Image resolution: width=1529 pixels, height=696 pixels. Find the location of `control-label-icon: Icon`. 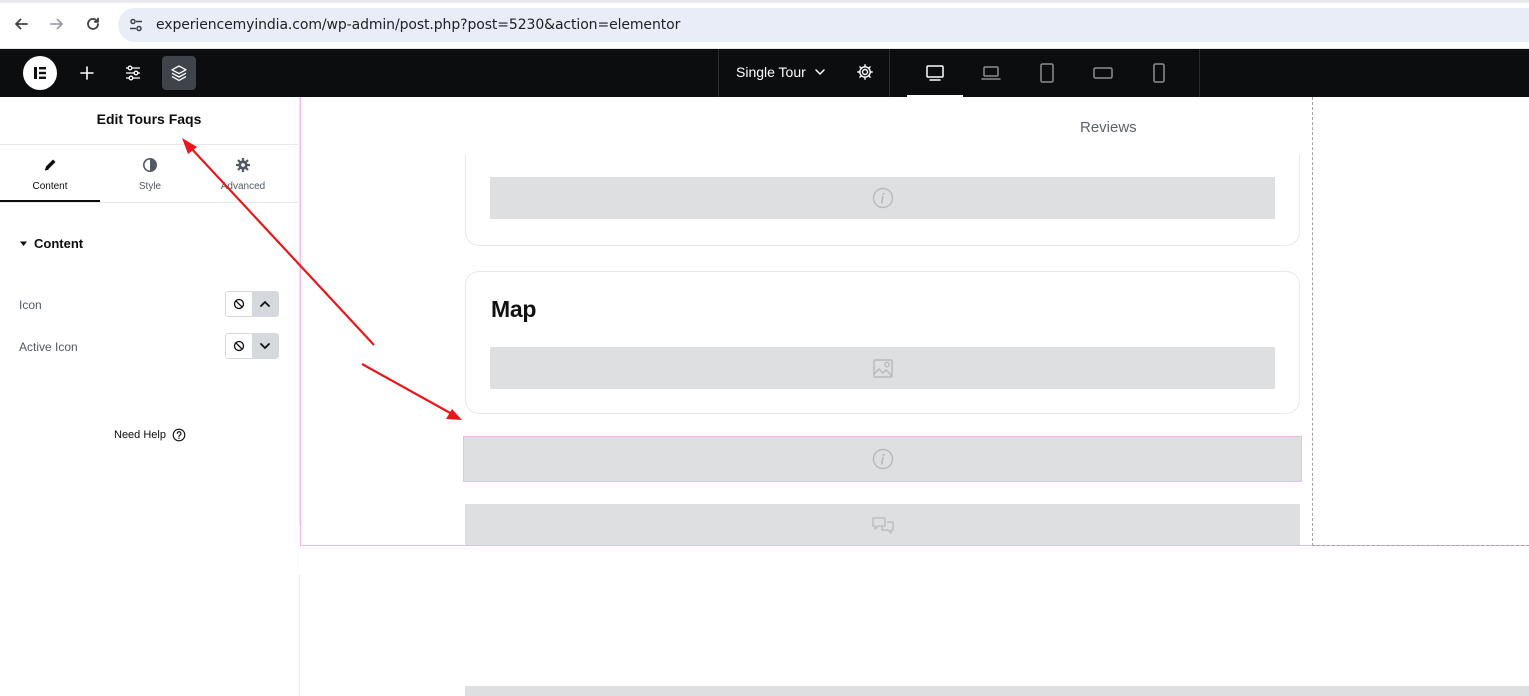

control-label-icon: Icon is located at coordinates (30, 305).